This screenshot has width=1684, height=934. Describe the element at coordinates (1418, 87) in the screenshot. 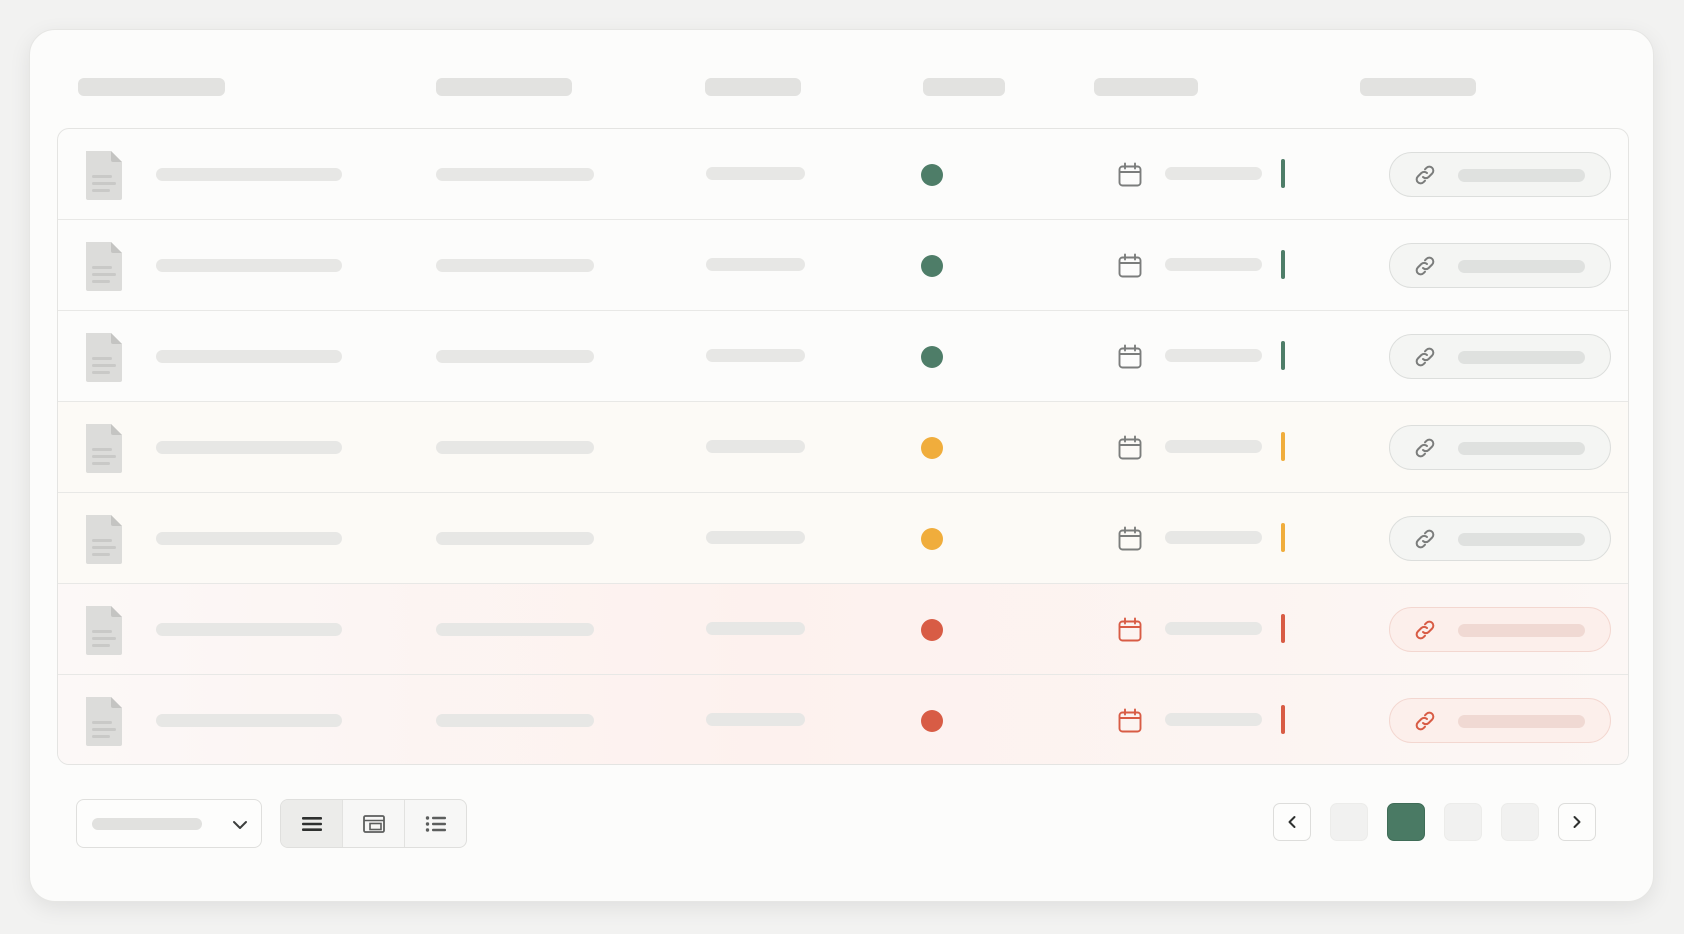

I see `column-header-link` at that location.